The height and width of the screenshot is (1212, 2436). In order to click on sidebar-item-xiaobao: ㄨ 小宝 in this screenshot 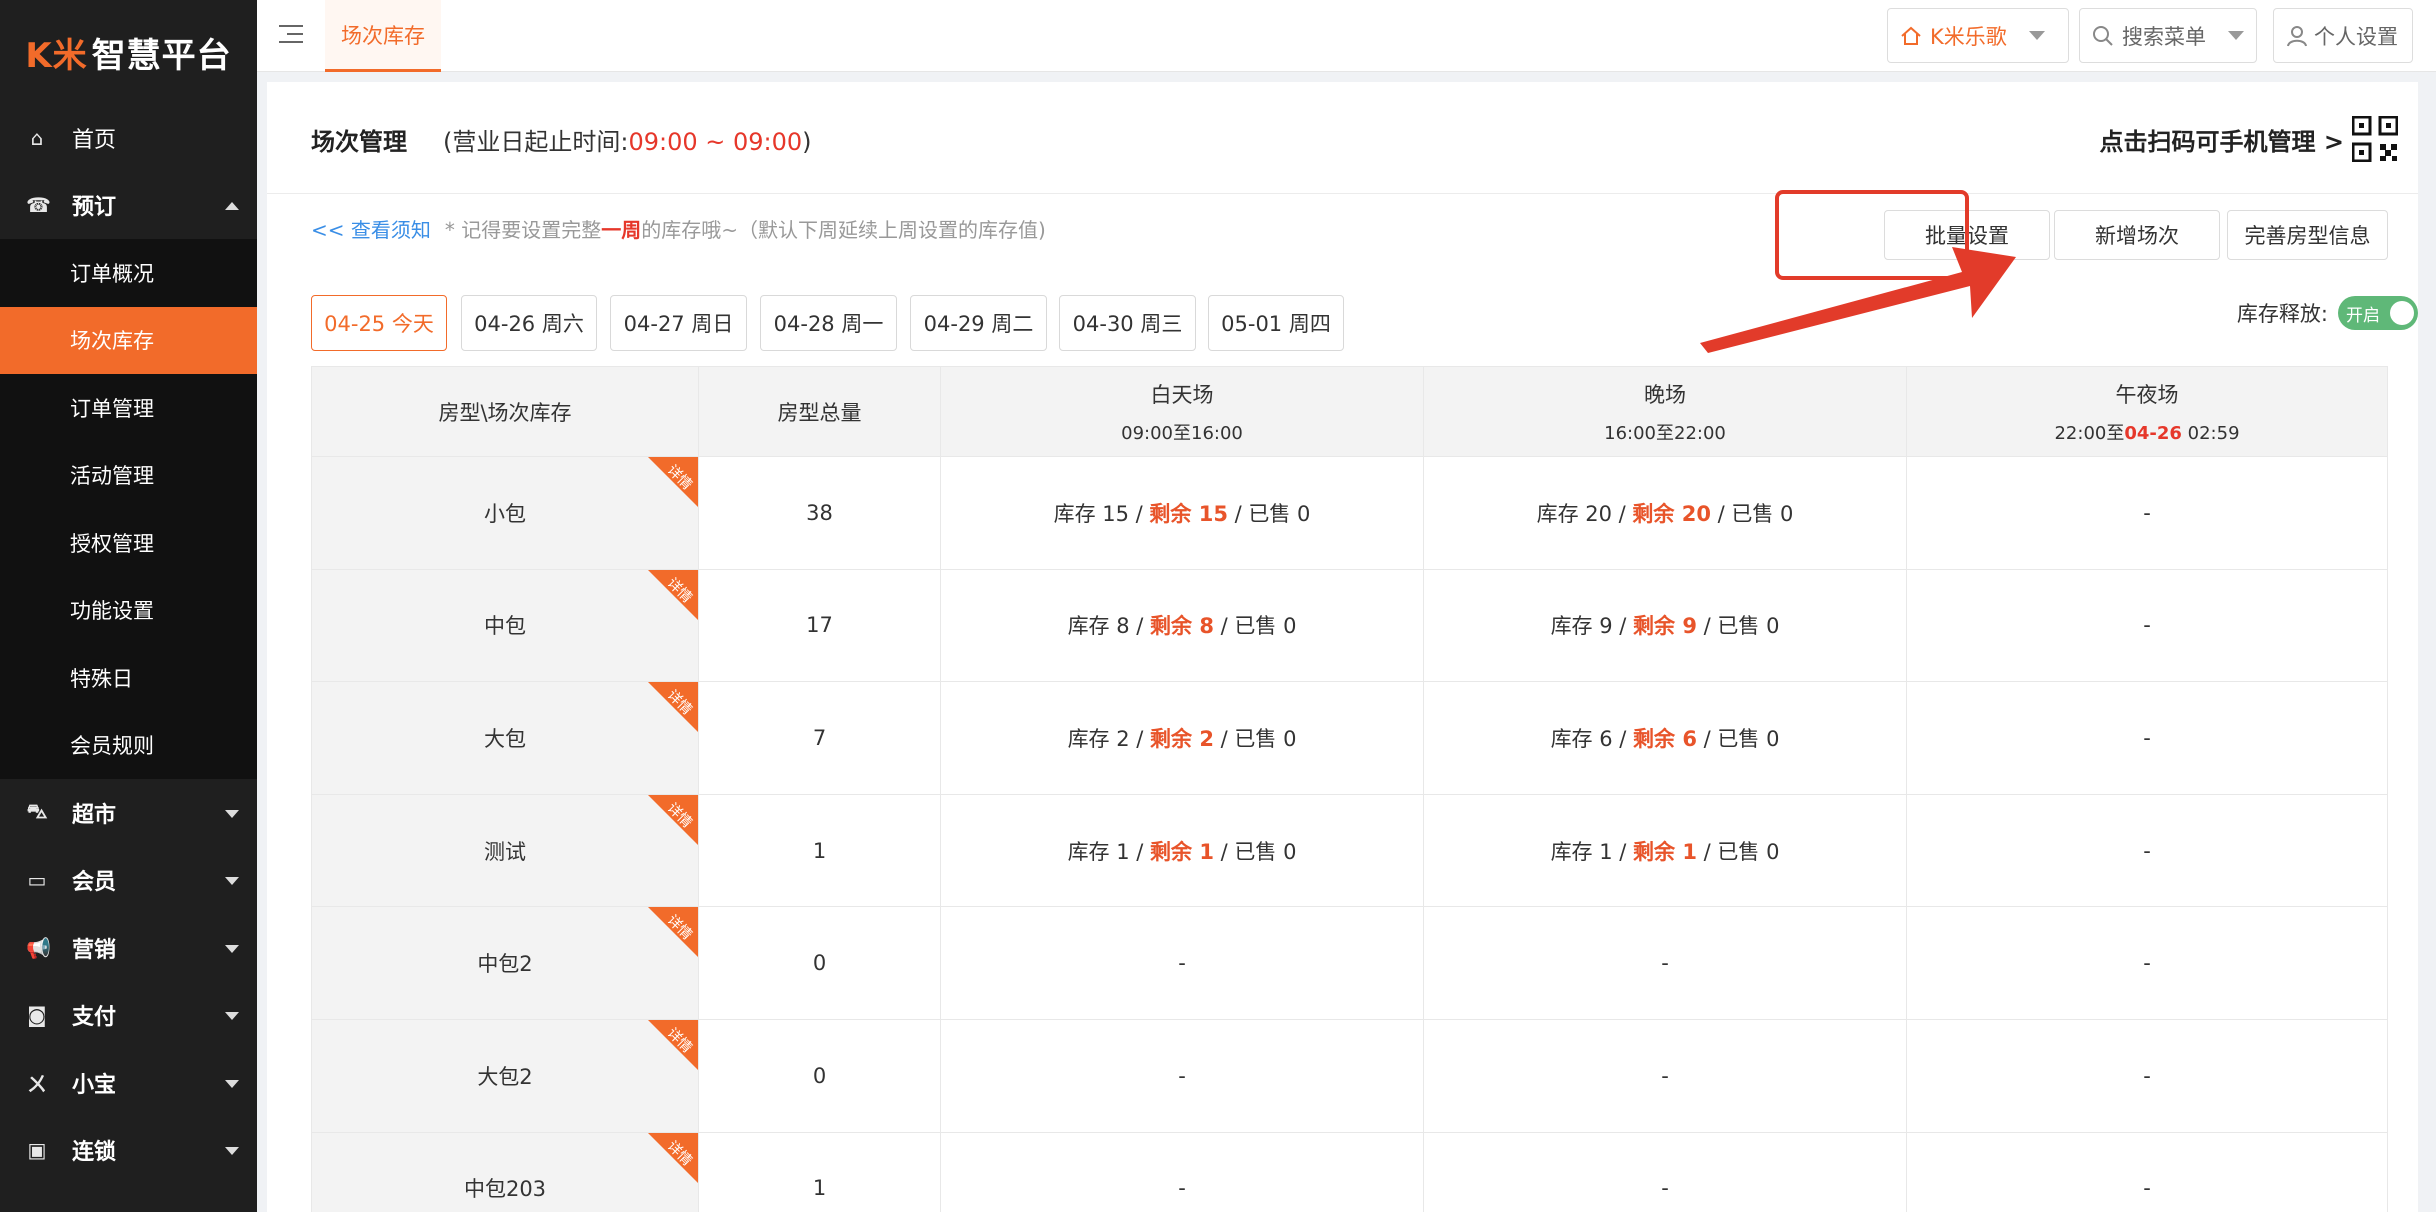, I will do `click(128, 1083)`.